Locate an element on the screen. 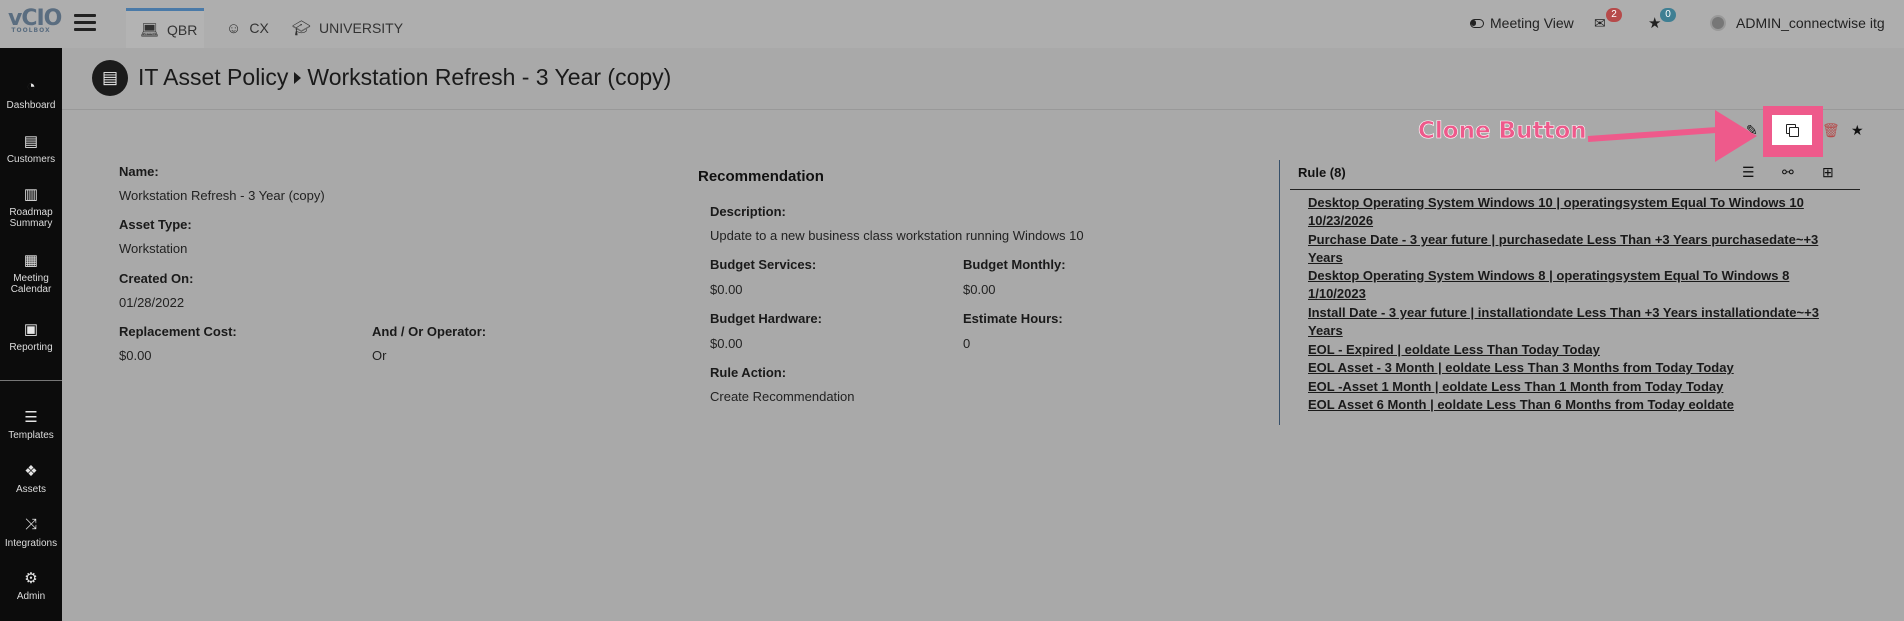  sidebar-item-dashboard: ◔ Dashboard is located at coordinates (31, 94).